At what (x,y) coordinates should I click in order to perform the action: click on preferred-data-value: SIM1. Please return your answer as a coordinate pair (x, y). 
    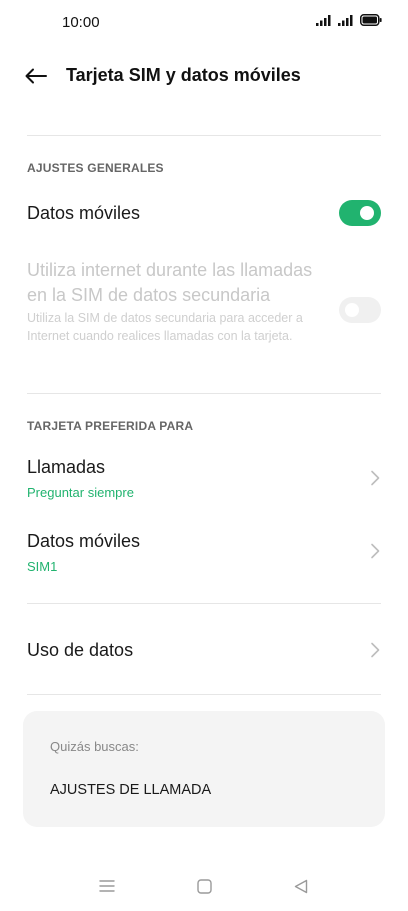
    Looking at the image, I should click on (42, 566).